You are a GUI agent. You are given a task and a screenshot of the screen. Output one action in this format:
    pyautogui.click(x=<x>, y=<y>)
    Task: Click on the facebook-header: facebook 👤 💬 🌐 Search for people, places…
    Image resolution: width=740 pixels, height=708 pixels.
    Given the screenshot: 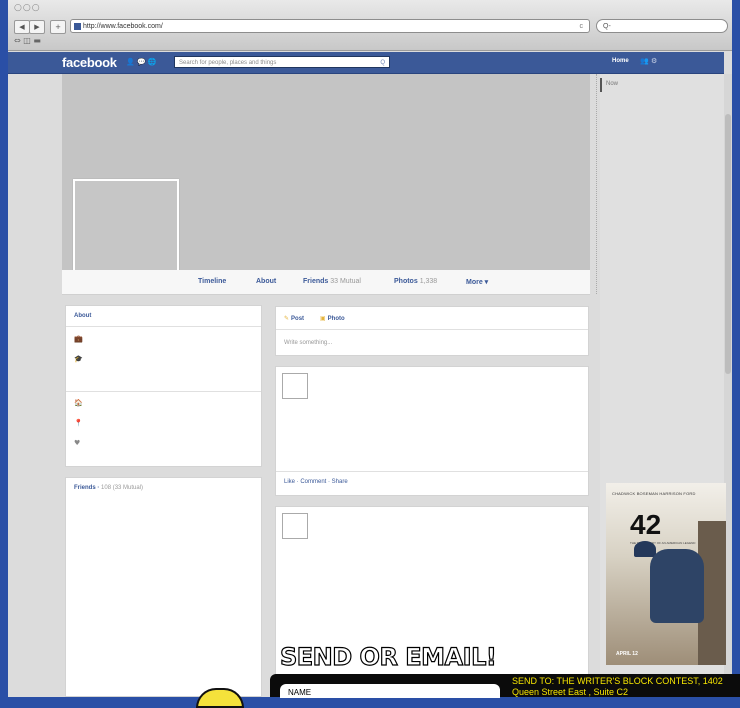 What is the action you would take?
    pyautogui.click(x=366, y=63)
    